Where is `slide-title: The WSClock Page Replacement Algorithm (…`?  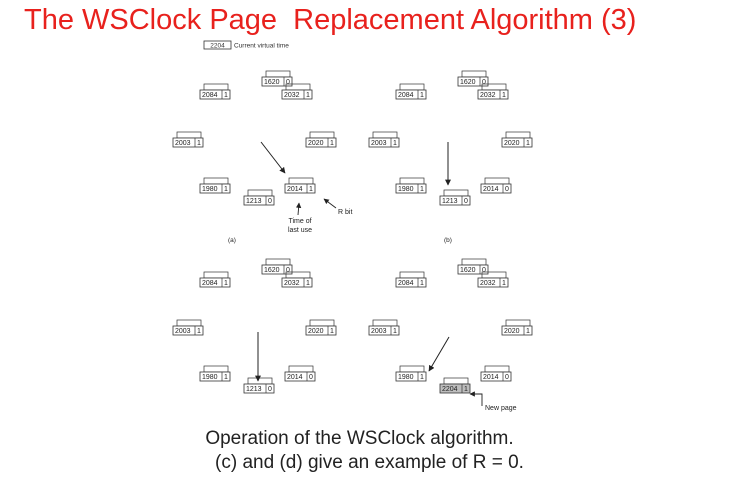
slide-title: The WSClock Page Replacement Algorithm (… is located at coordinates (330, 20).